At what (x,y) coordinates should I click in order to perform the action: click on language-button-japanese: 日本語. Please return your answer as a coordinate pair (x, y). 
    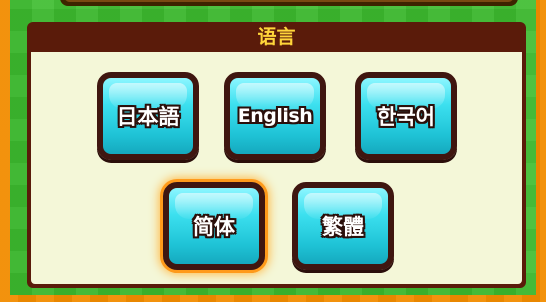
    Looking at the image, I should click on (148, 116).